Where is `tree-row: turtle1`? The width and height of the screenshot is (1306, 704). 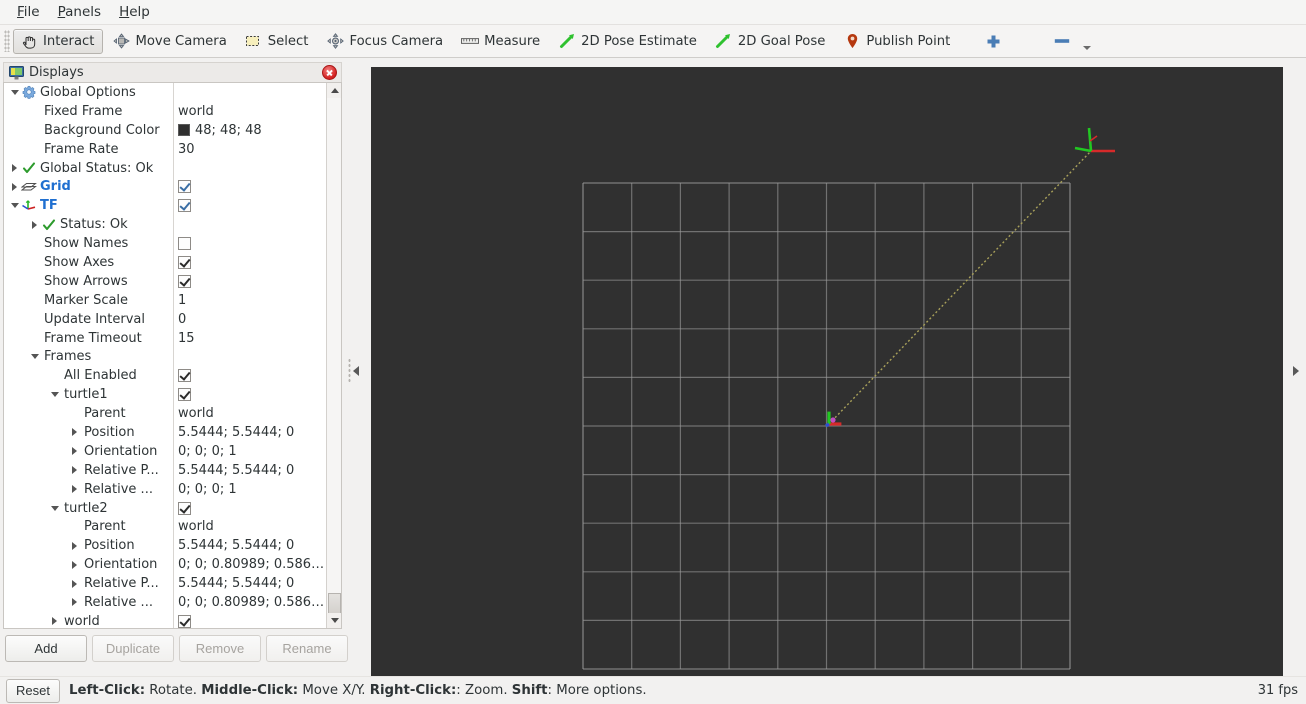 tree-row: turtle1 is located at coordinates (165, 394).